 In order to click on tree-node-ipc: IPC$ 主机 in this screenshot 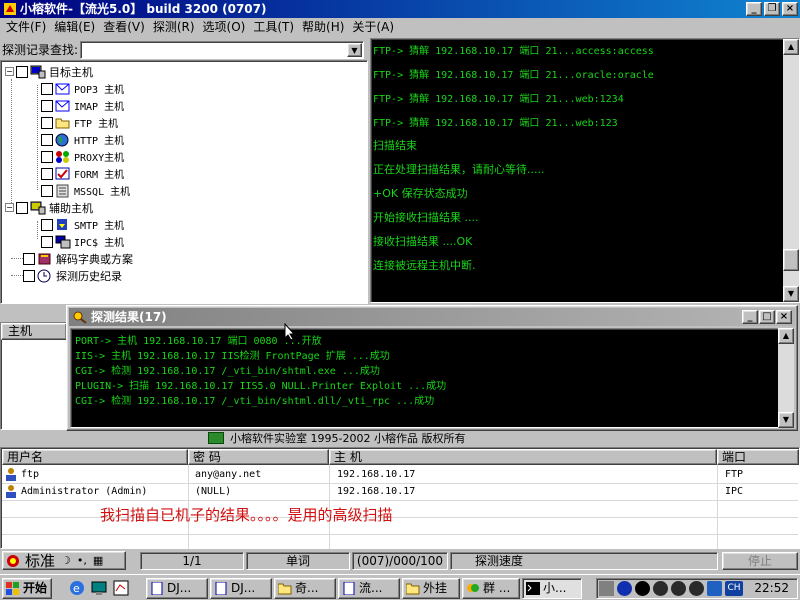, I will do `click(82, 241)`.